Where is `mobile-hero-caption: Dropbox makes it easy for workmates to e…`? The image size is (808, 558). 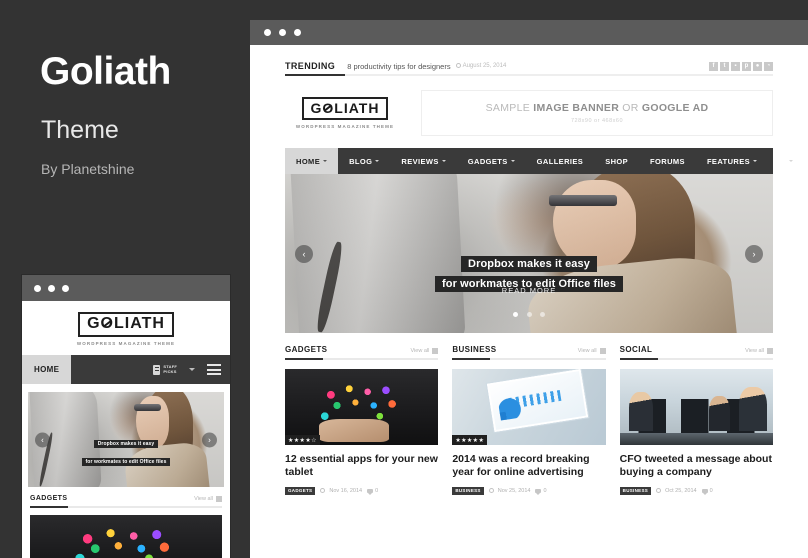 mobile-hero-caption: Dropbox makes it easy for workmates to e… is located at coordinates (126, 450).